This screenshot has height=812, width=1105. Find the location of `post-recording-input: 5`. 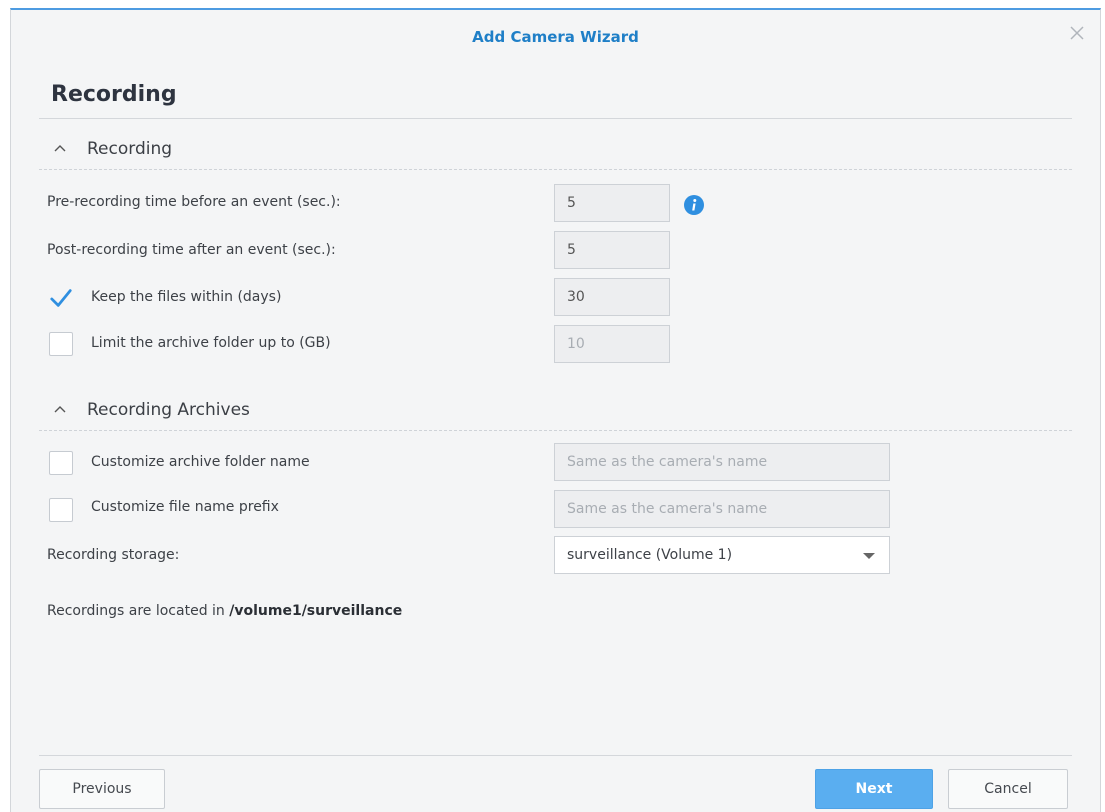

post-recording-input: 5 is located at coordinates (612, 250).